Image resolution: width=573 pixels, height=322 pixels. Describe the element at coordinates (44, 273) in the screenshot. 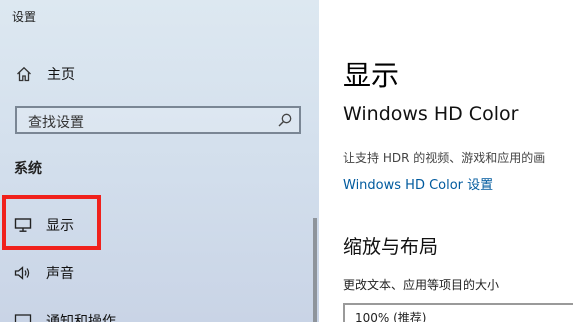

I see `nav-item-sound: 声音` at that location.